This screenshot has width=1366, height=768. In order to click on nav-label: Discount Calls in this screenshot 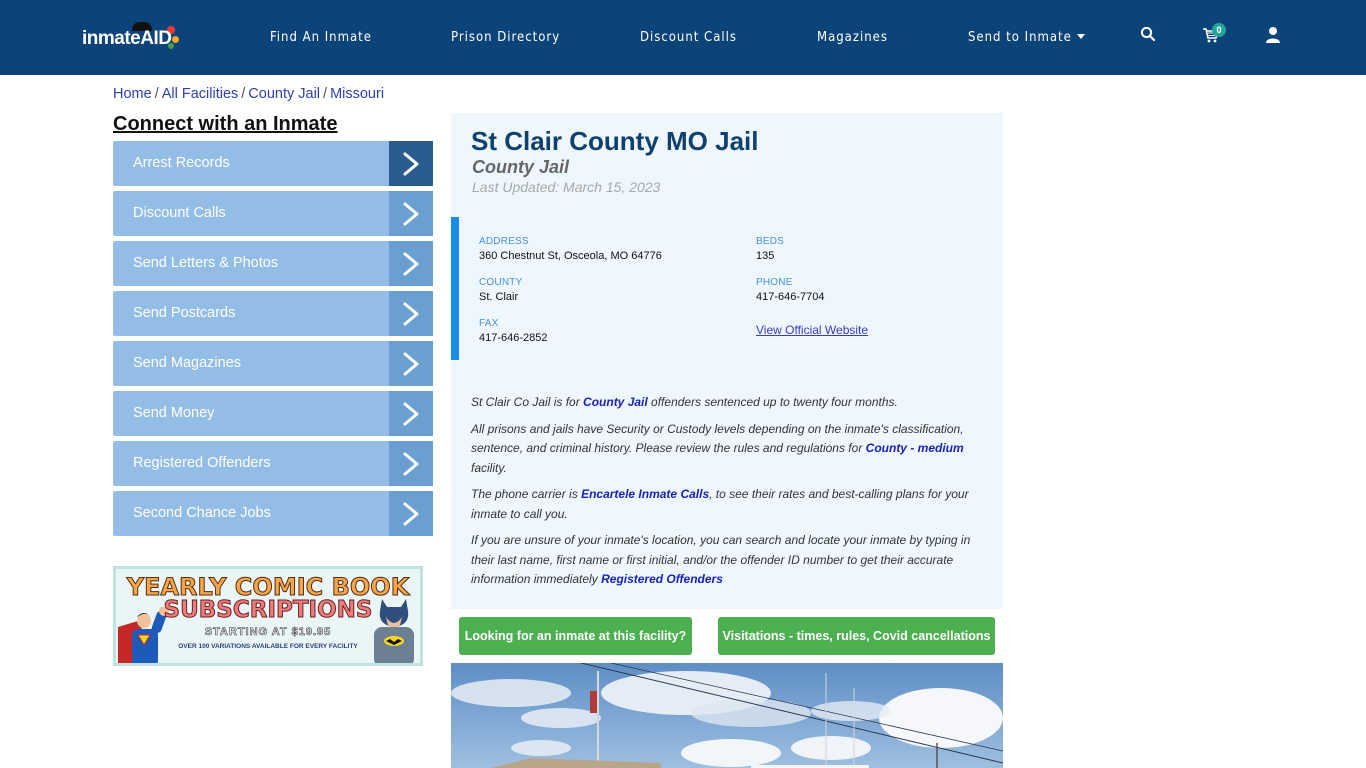, I will do `click(688, 37)`.